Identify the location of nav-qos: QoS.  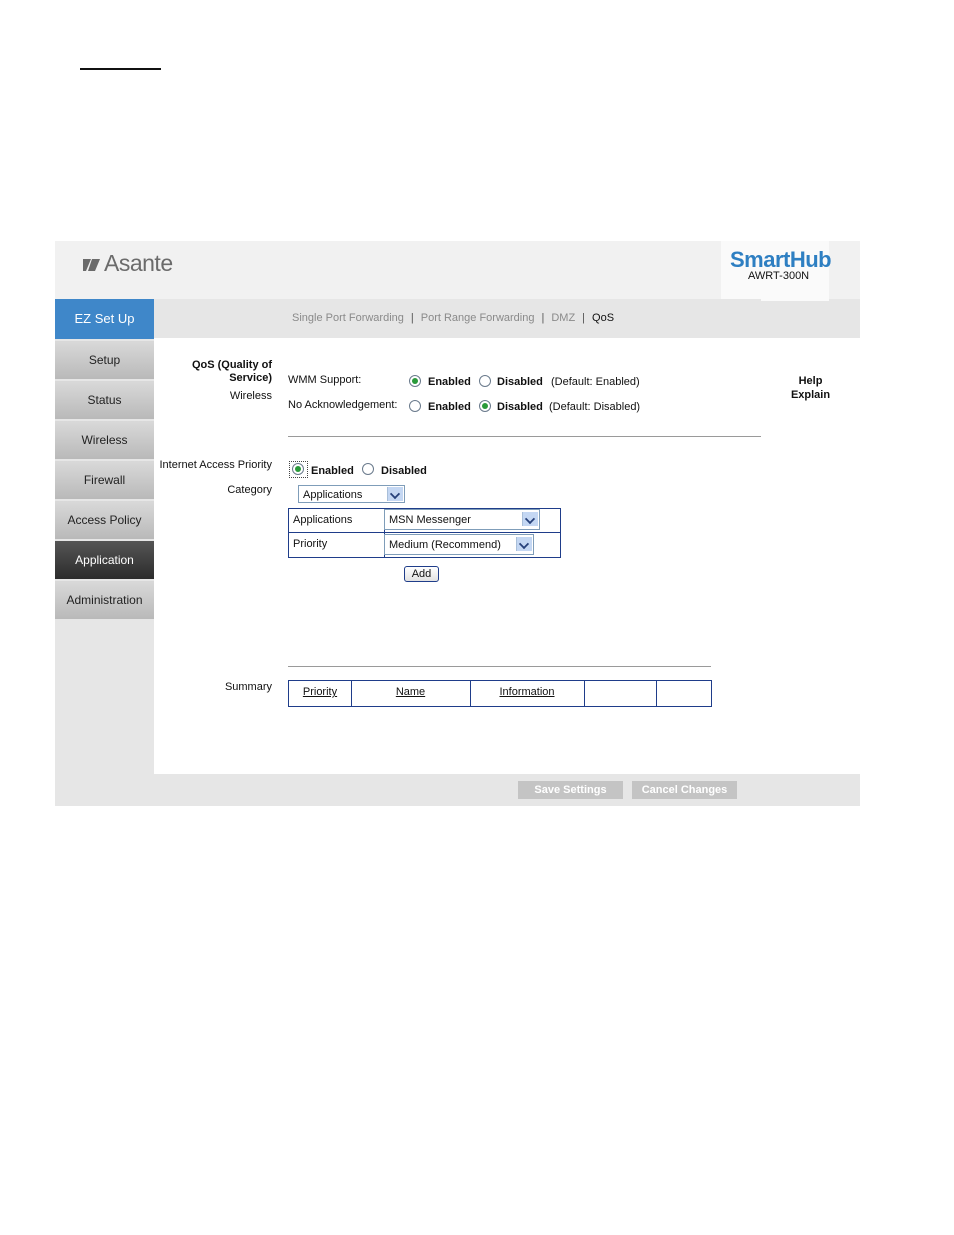
(603, 318).